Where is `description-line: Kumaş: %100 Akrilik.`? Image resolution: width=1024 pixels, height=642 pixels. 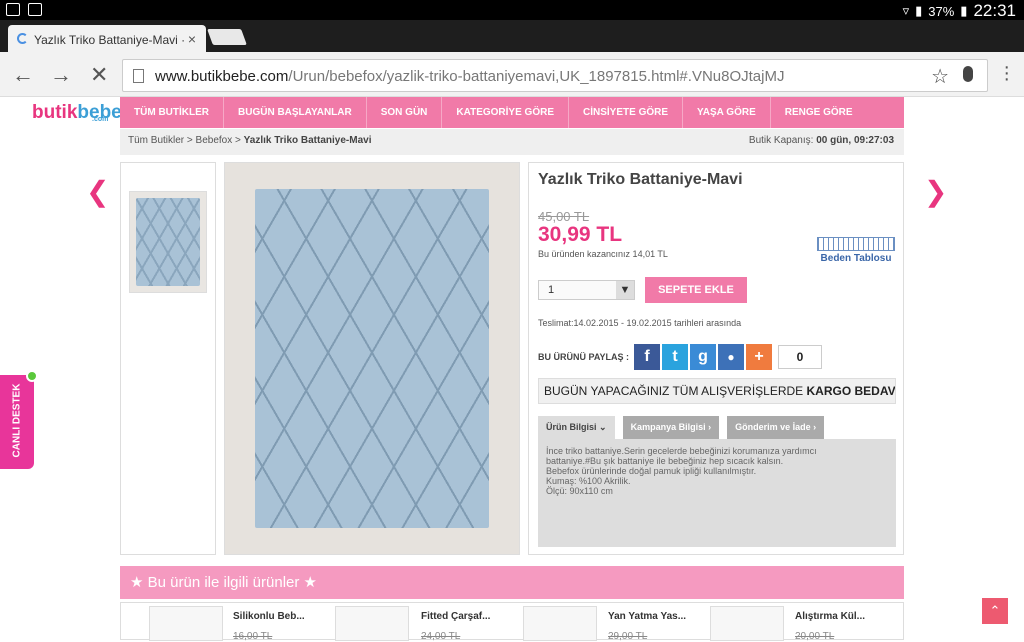
description-line: Kumaş: %100 Akrilik. is located at coordinates (588, 481).